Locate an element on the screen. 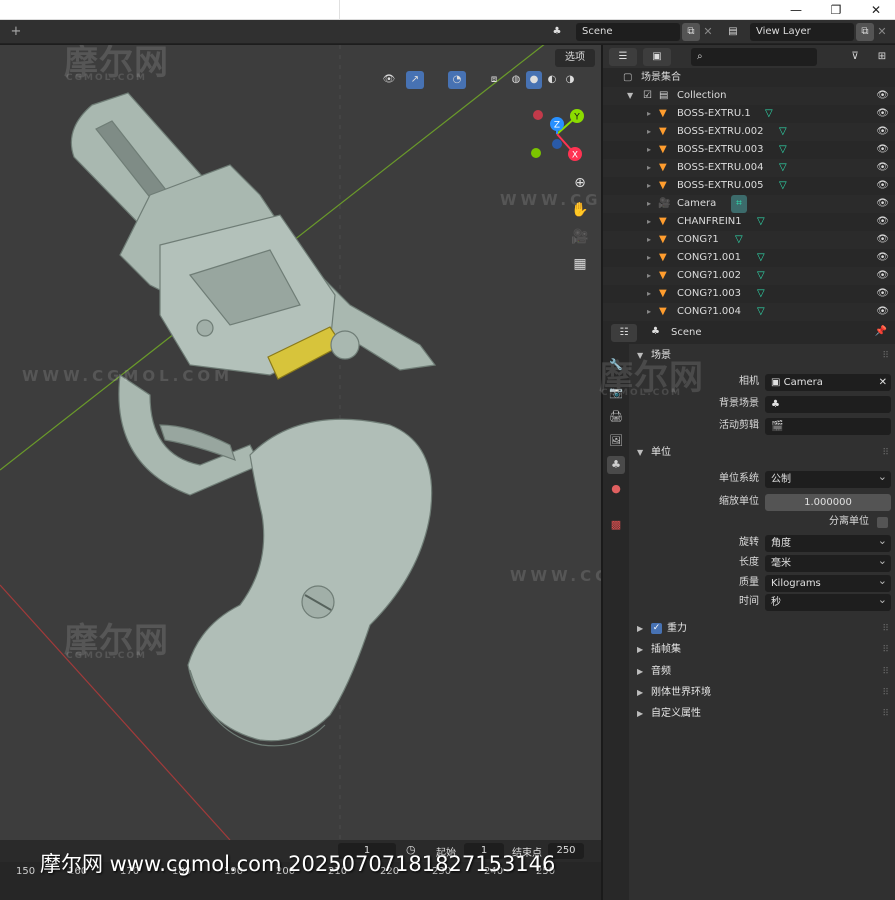  filter-icon: ⊽ is located at coordinates (855, 57).